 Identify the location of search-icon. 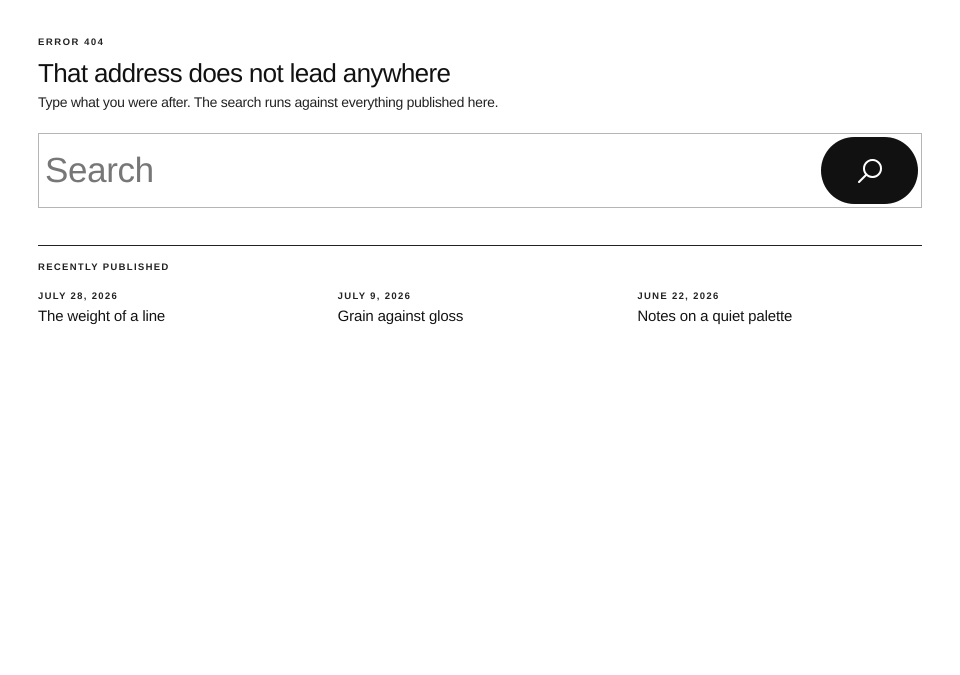
(869, 171).